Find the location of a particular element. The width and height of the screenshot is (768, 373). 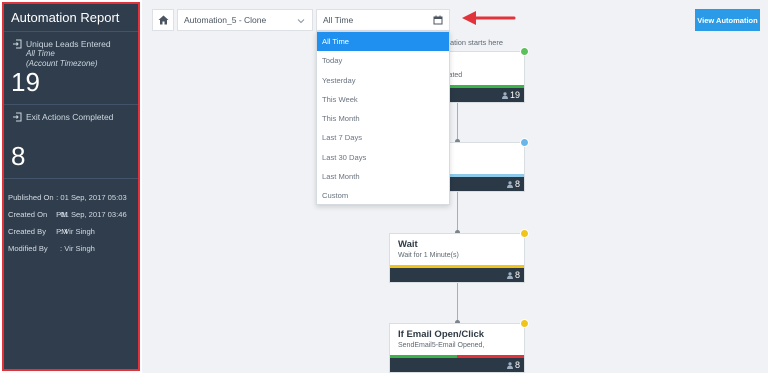

node-subtitle: SendEmail5-Email Opened, is located at coordinates (441, 345).